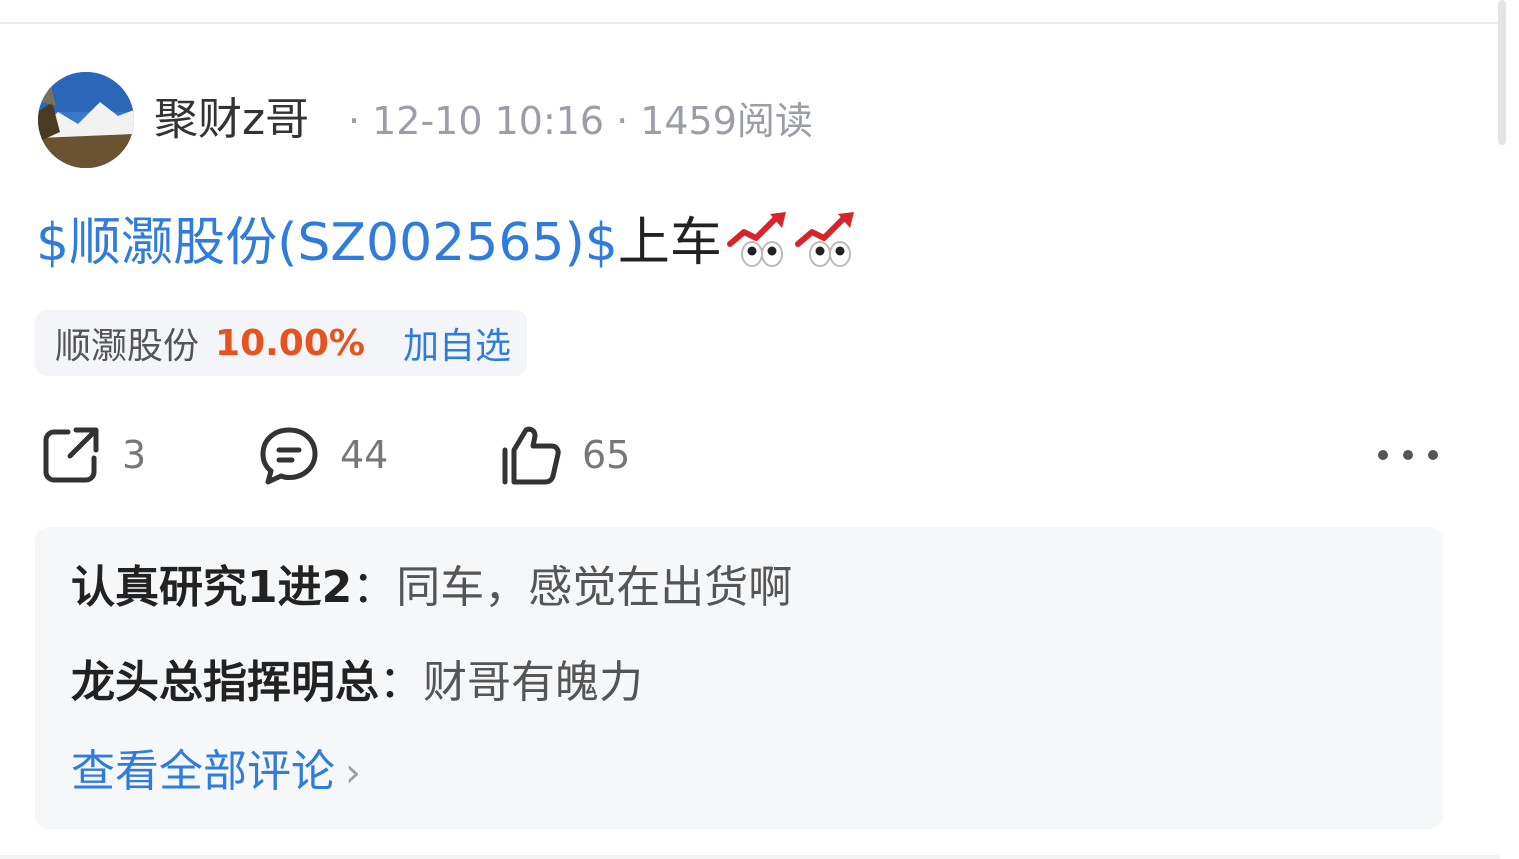 The image size is (1519, 859). I want to click on comment-user: 龙头总指挥明总, so click(225, 682).